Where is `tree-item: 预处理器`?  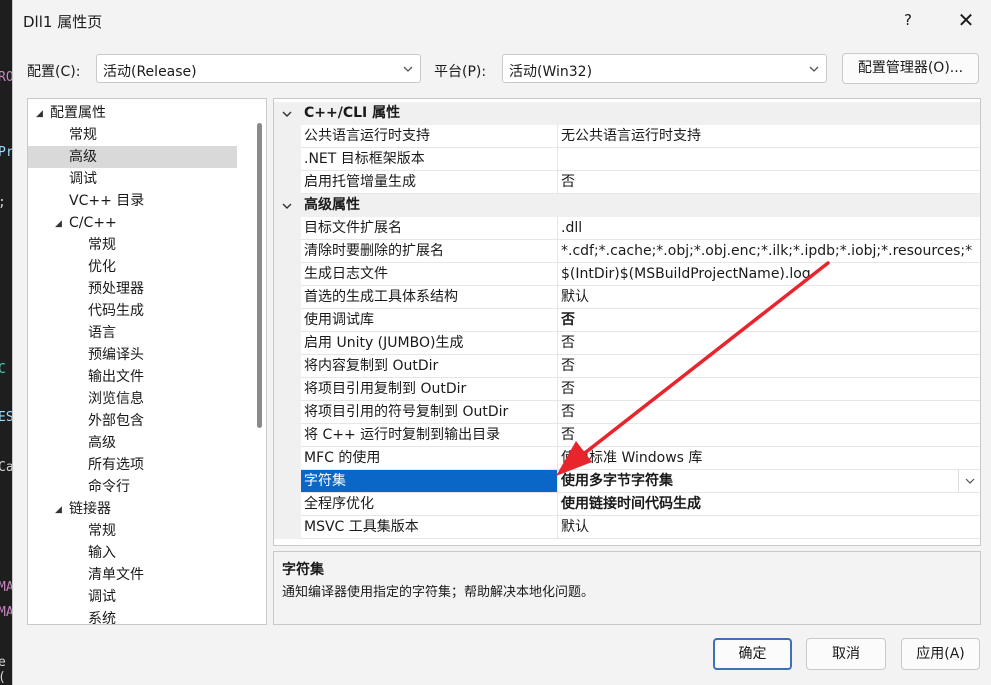 tree-item: 预处理器 is located at coordinates (86, 289).